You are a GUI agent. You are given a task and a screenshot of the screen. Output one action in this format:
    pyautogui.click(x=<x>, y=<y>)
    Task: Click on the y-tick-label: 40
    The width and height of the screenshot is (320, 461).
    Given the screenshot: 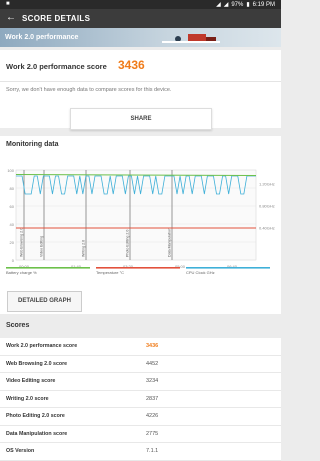 What is the action you would take?
    pyautogui.click(x=12, y=224)
    